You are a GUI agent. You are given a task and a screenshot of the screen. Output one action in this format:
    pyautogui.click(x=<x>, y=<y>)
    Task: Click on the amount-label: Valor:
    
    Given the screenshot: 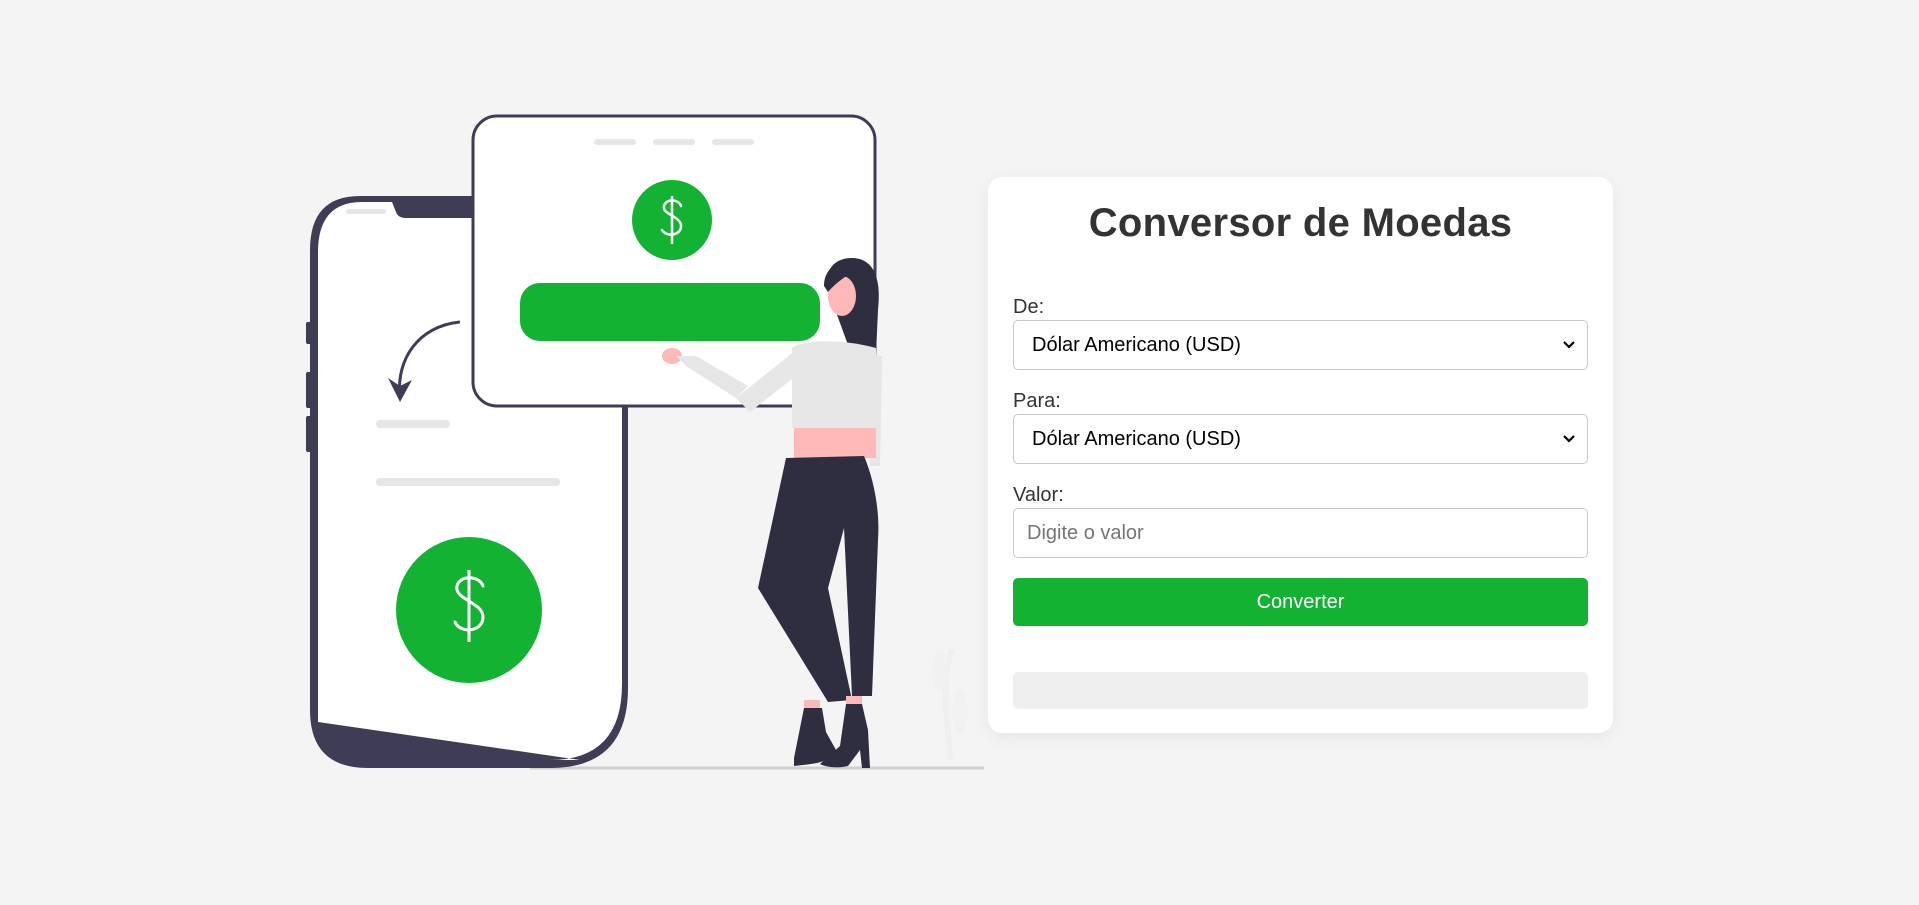 What is the action you would take?
    pyautogui.click(x=1038, y=495)
    